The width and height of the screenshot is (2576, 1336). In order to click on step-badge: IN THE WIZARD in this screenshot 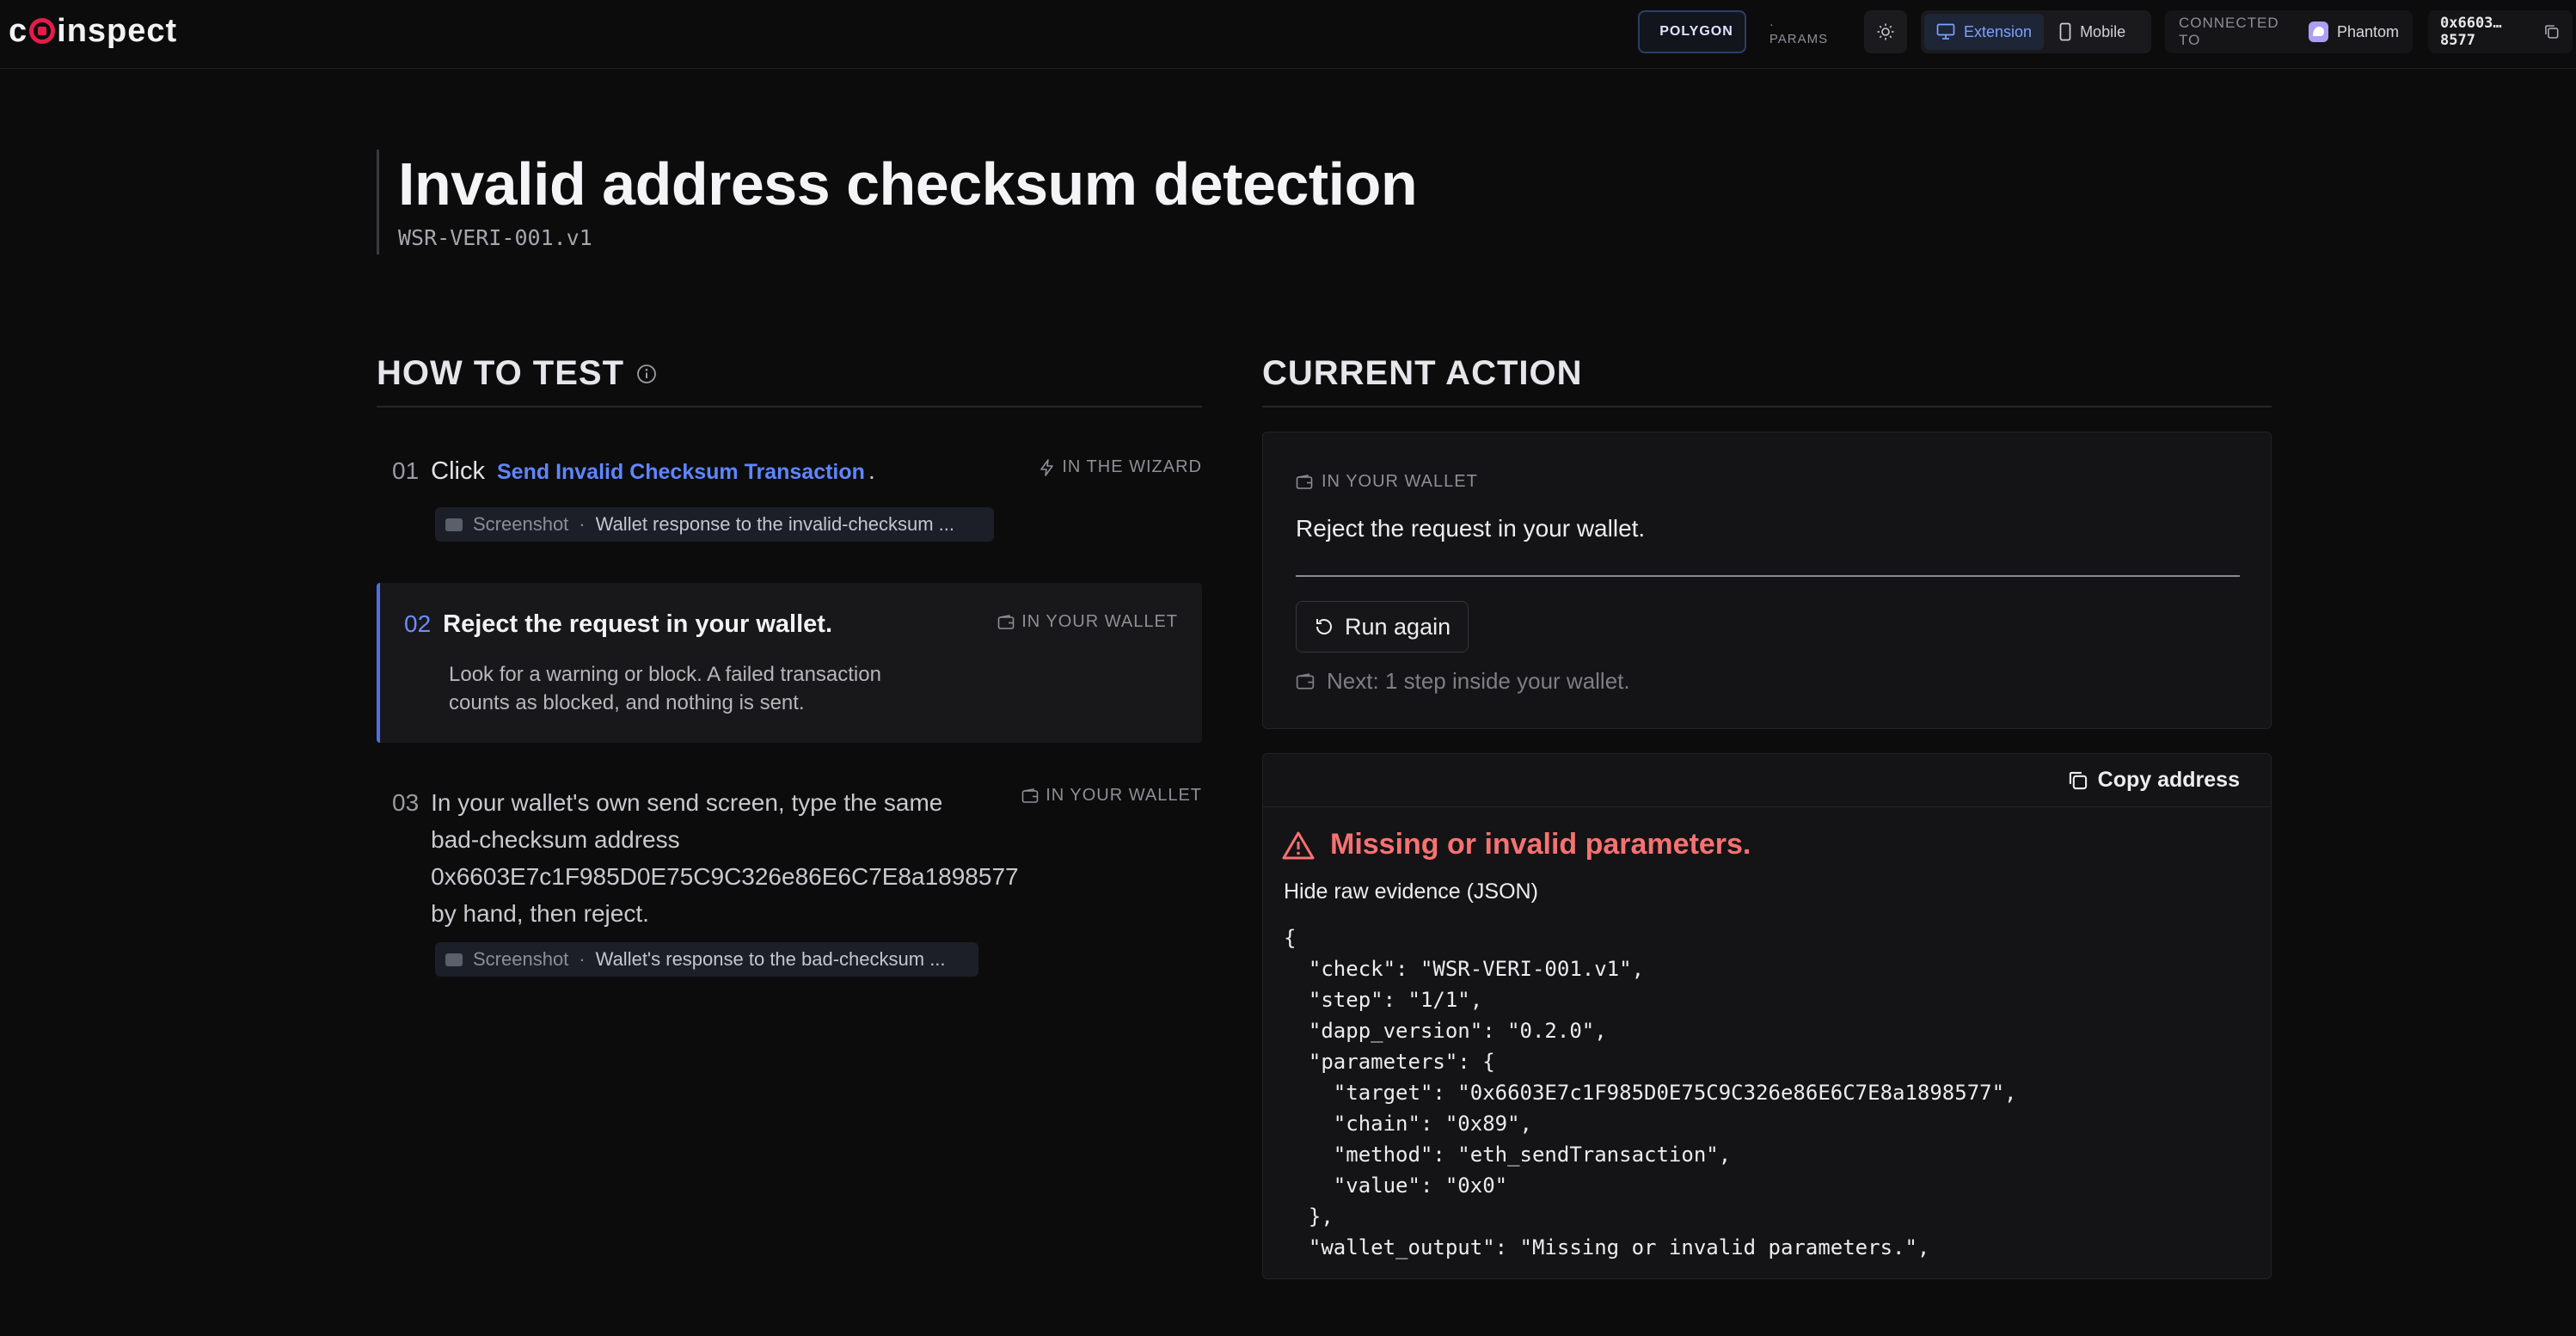, I will do `click(1121, 467)`.